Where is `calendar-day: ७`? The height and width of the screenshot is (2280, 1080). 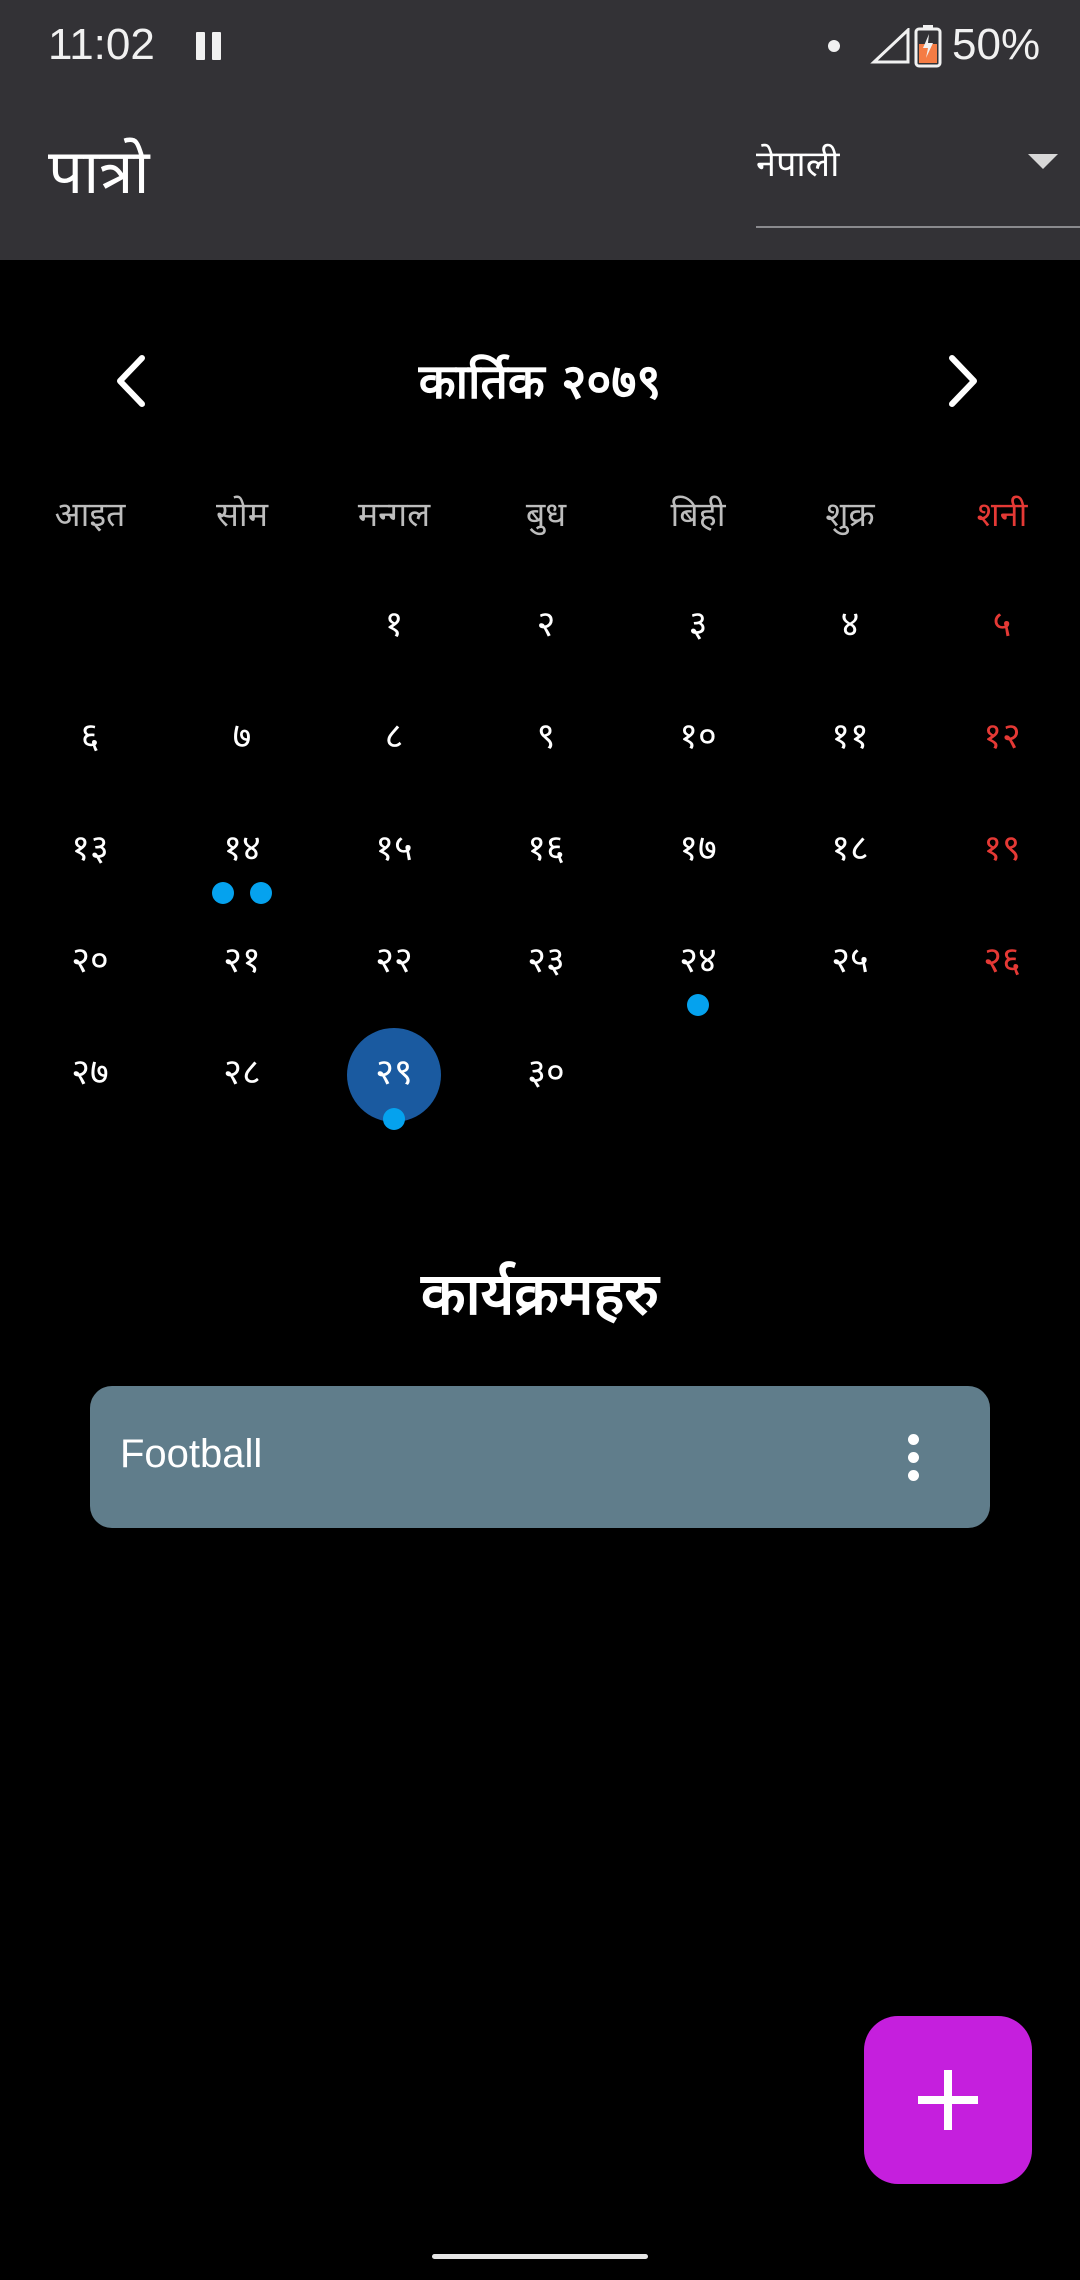 calendar-day: ७ is located at coordinates (242, 748).